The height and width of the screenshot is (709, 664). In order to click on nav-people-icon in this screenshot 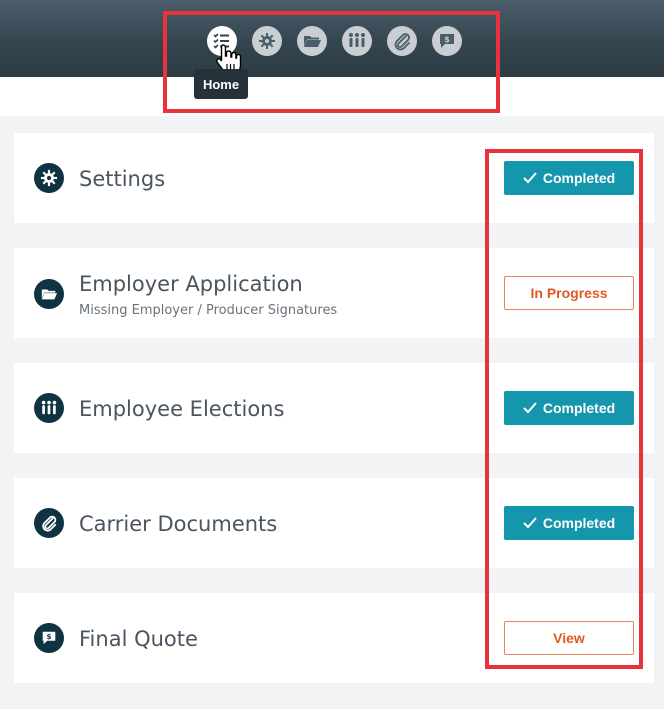, I will do `click(357, 41)`.